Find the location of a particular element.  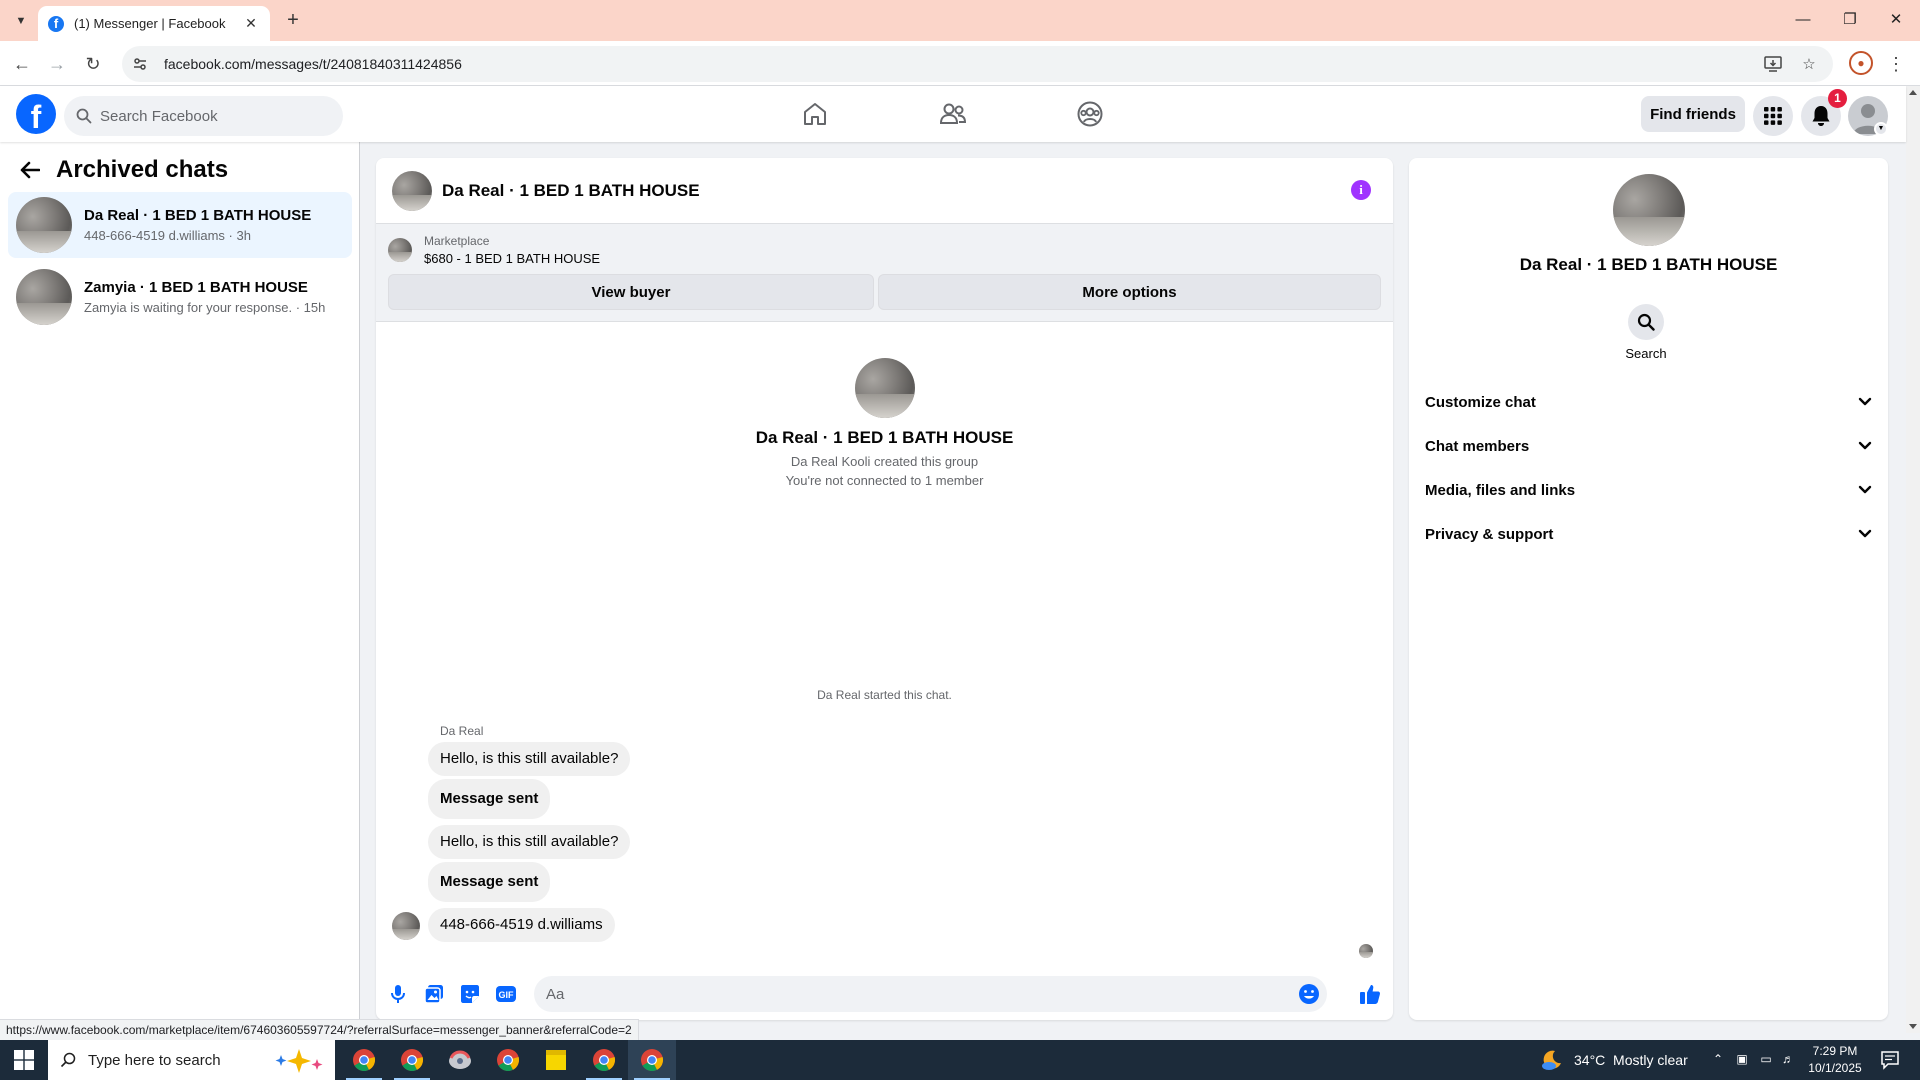

gif-icon: GIF is located at coordinates (506, 994).